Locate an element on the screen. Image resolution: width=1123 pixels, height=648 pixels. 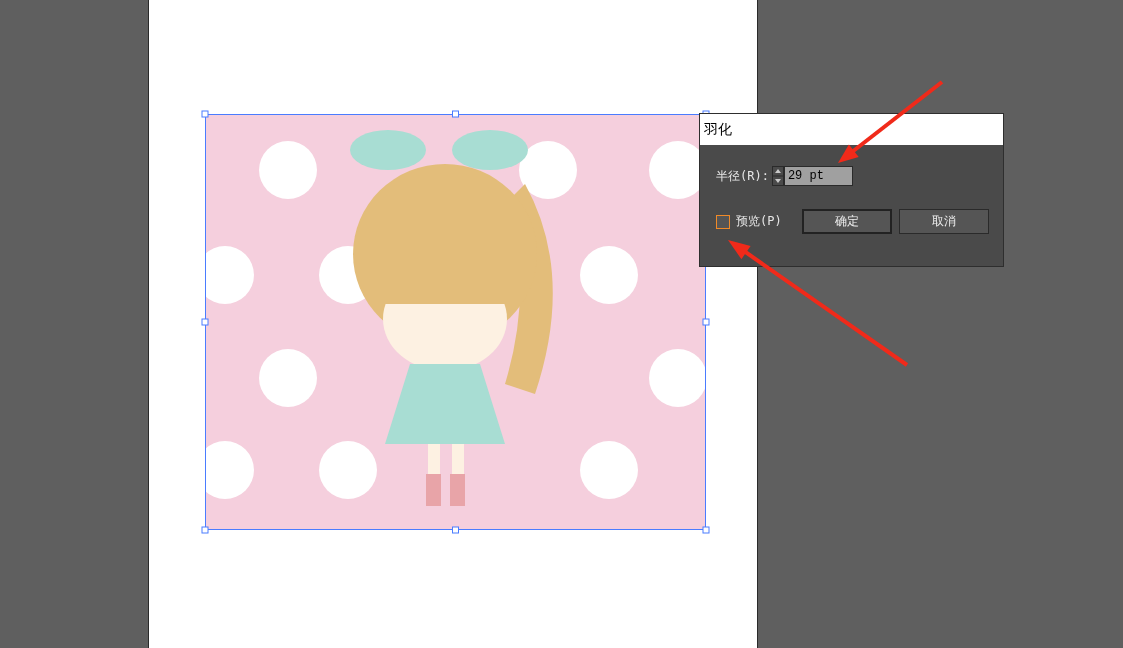
spinner-arrows-icon is located at coordinates (777, 176).